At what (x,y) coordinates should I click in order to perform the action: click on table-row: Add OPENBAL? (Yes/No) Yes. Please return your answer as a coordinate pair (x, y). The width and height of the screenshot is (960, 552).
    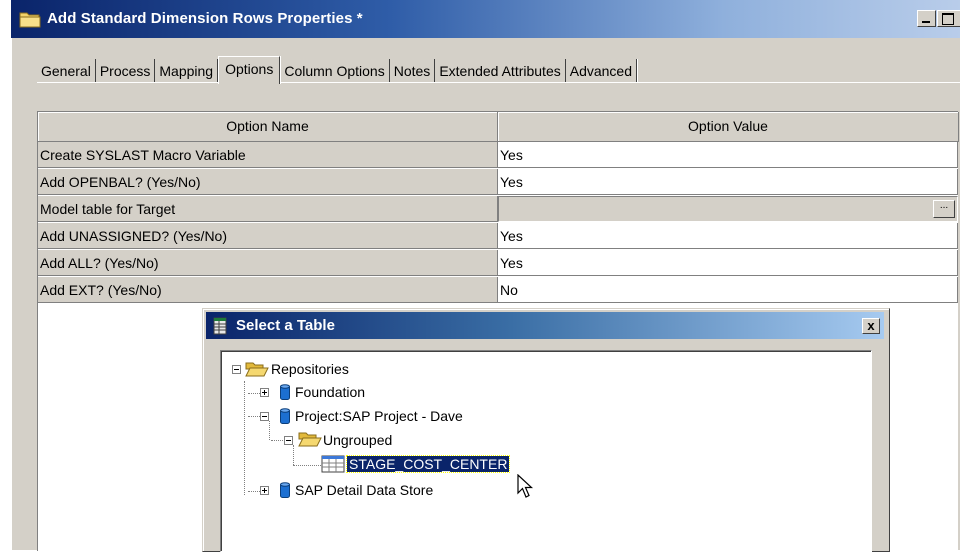
    Looking at the image, I should click on (498, 182).